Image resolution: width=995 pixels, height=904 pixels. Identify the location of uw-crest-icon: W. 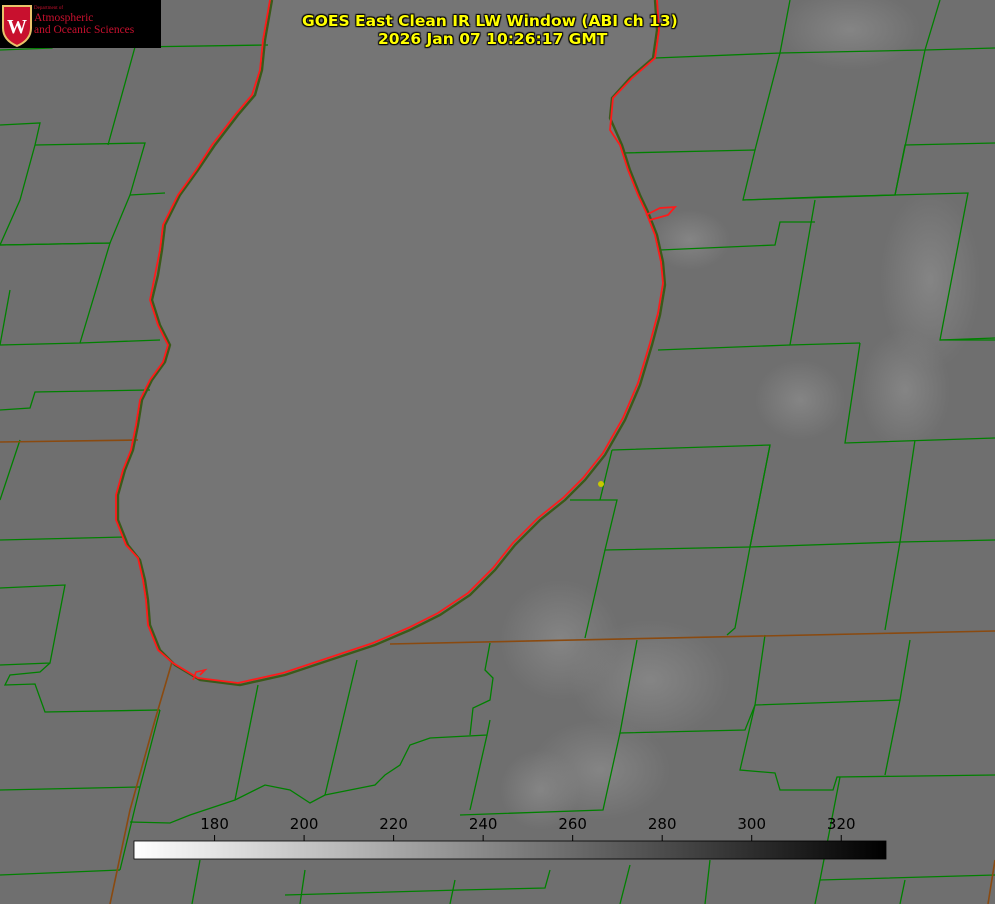
(16, 26).